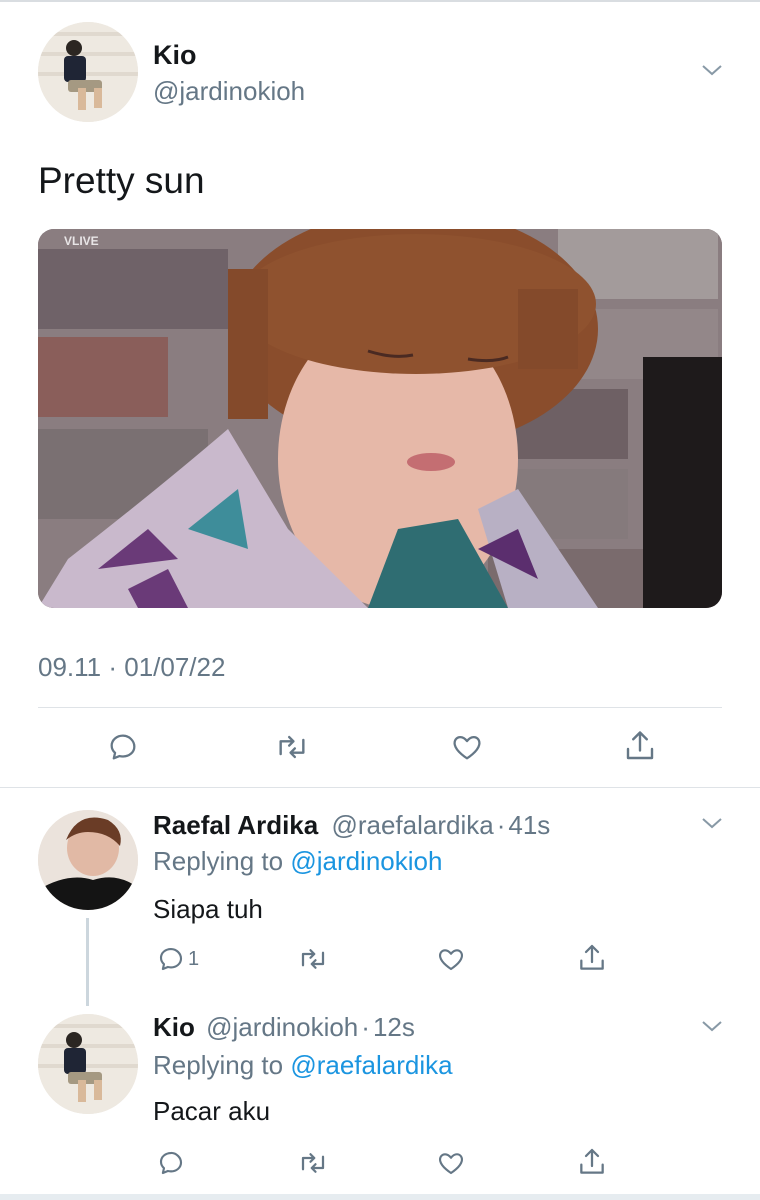 The height and width of the screenshot is (1200, 760). Describe the element at coordinates (366, 861) in the screenshot. I see `replying-to-link: @jardinokioh` at that location.